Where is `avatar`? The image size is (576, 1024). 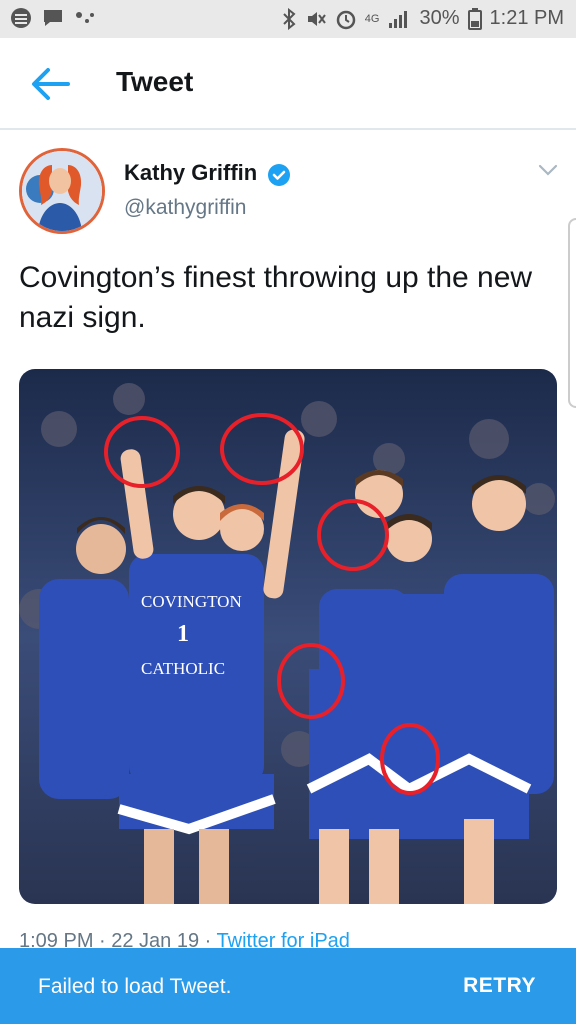
avatar is located at coordinates (62, 191).